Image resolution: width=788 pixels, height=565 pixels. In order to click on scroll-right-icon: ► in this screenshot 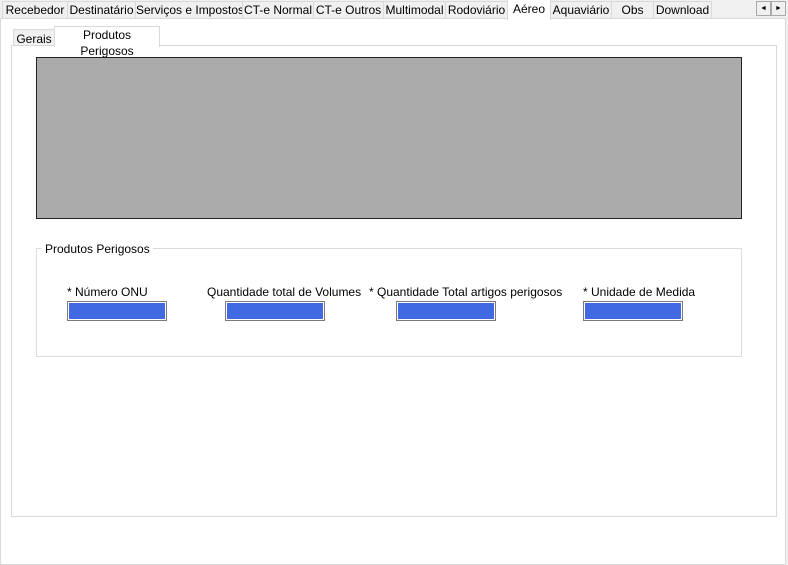, I will do `click(778, 8)`.